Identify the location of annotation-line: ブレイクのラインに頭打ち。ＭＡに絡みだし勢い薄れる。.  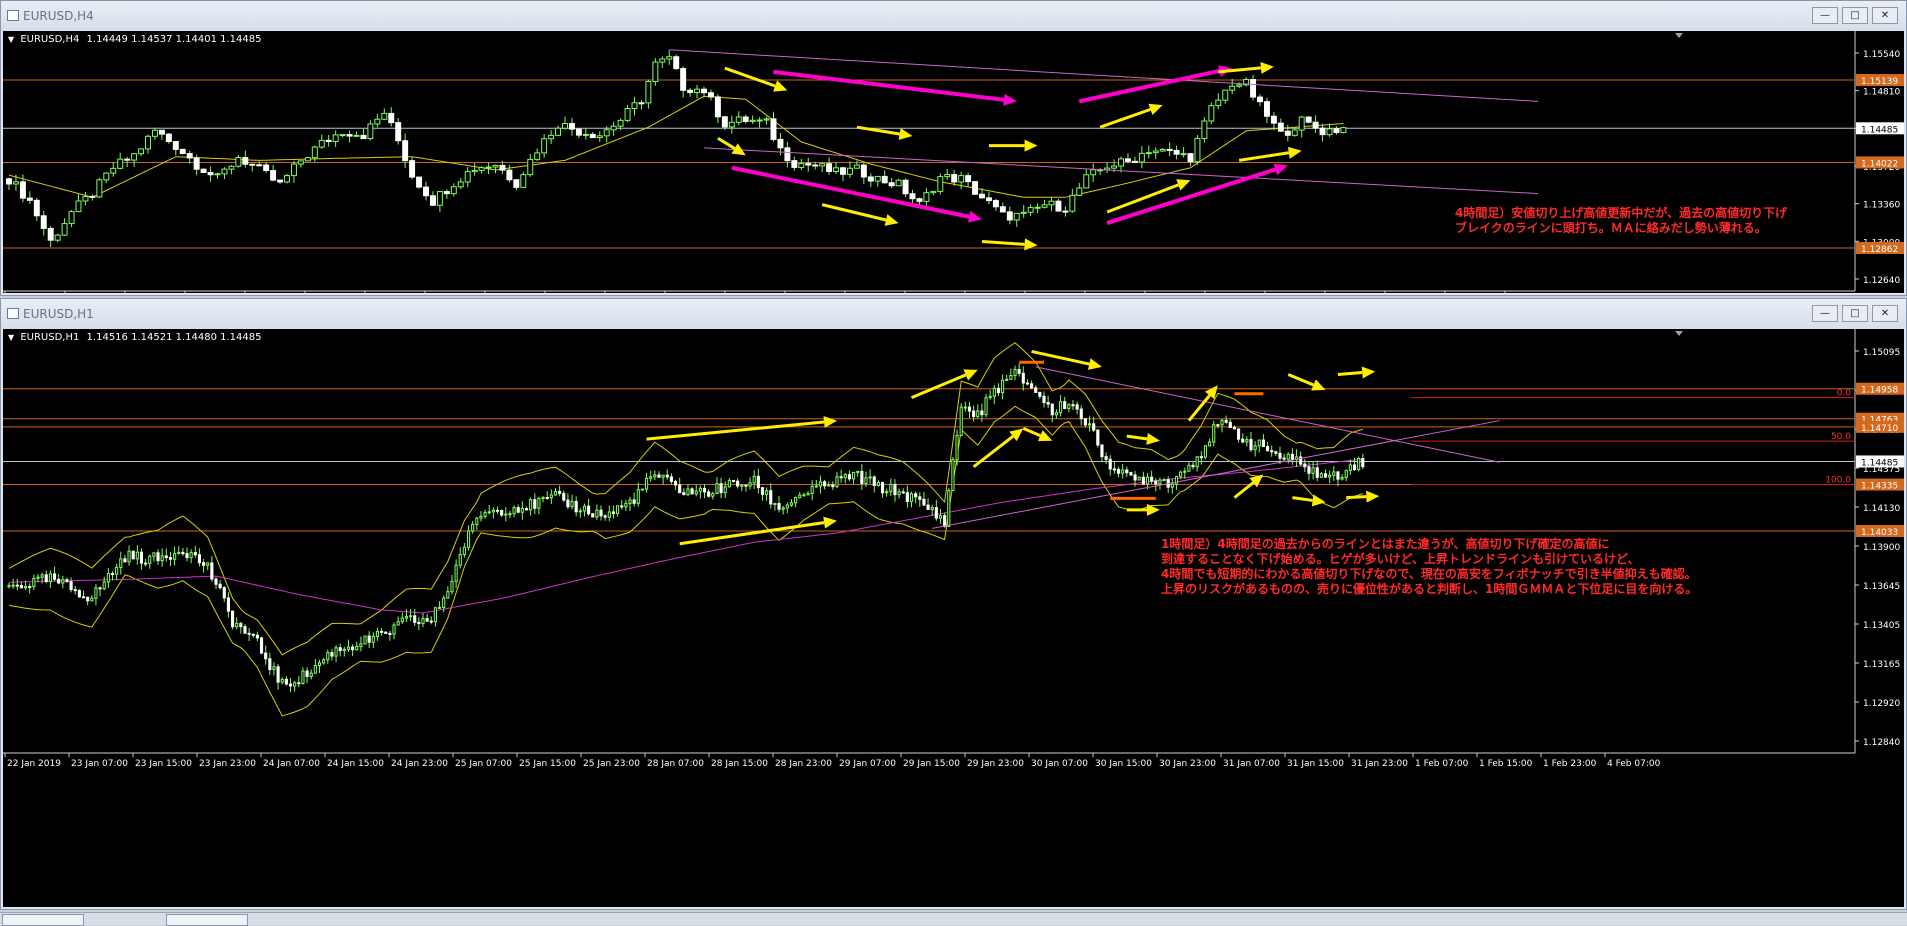
(1611, 228).